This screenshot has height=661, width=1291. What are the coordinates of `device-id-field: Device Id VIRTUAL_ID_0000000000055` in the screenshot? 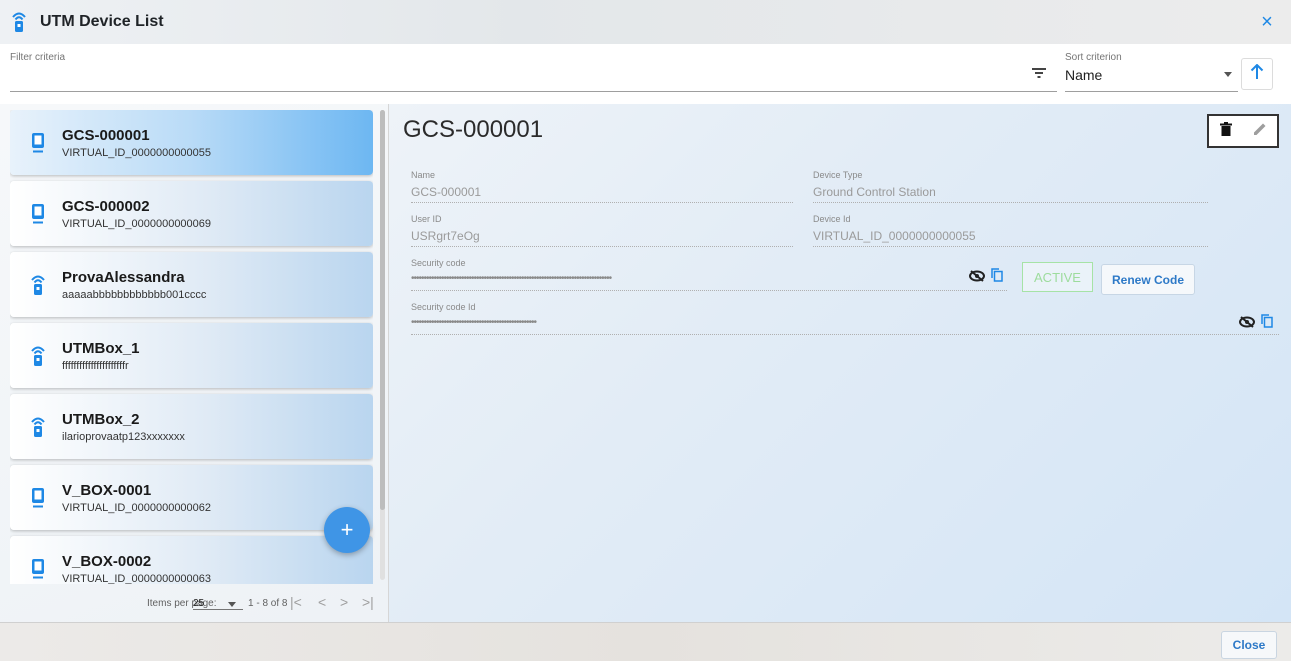 It's located at (1010, 230).